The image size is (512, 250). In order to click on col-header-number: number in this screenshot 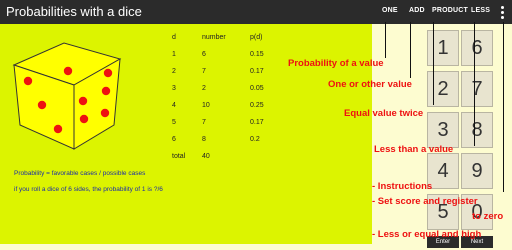, I will do `click(214, 37)`.